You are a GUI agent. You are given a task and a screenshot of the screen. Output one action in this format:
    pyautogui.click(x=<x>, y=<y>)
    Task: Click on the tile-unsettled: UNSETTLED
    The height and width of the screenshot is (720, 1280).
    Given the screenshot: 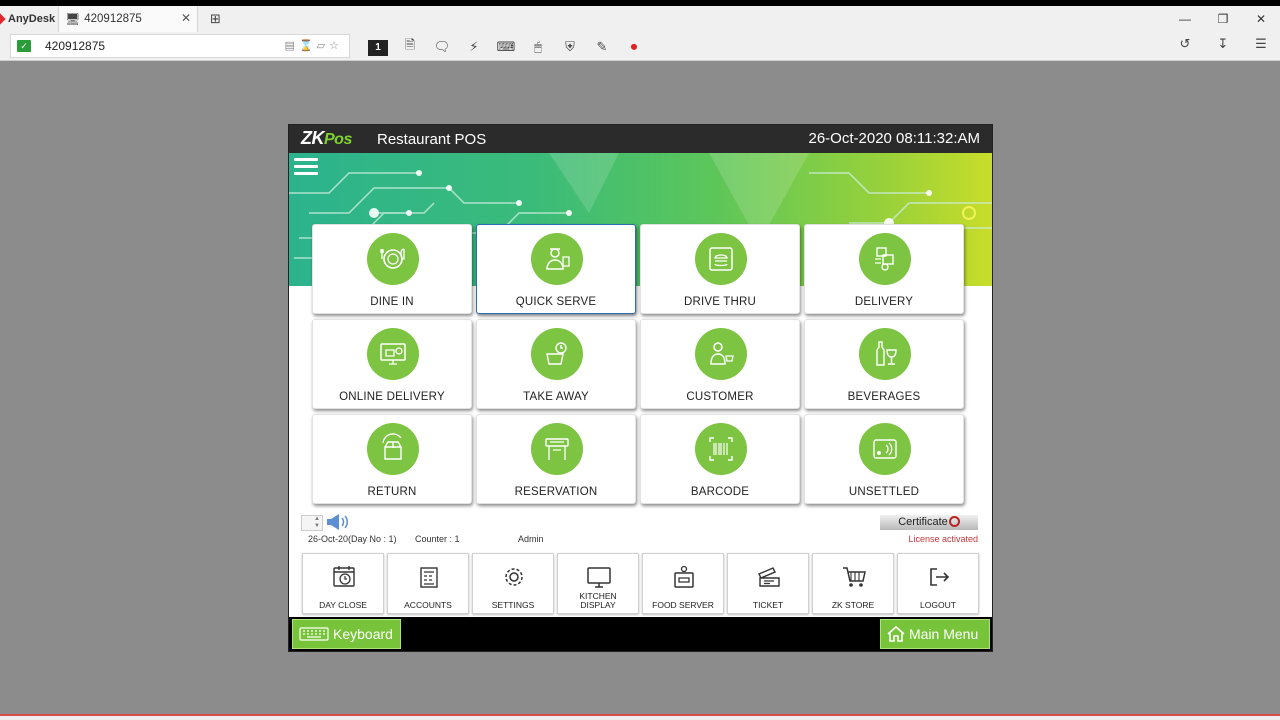 What is the action you would take?
    pyautogui.click(x=884, y=459)
    